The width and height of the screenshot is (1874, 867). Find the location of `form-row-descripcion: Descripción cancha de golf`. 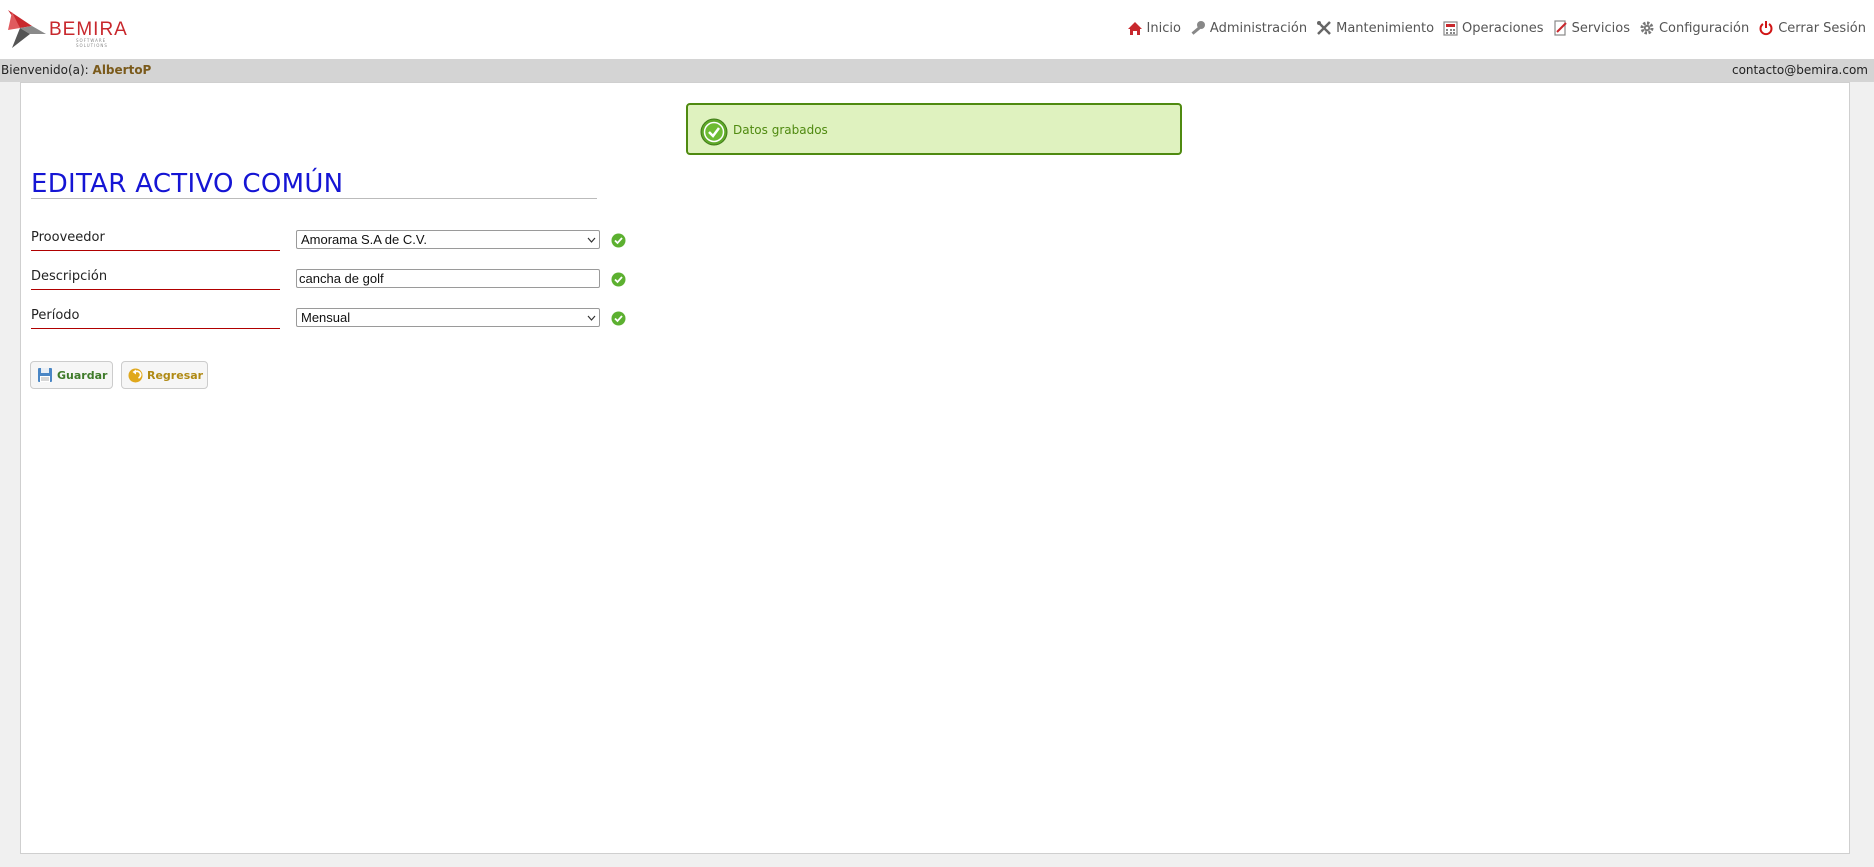

form-row-descripcion: Descripción cancha de golf is located at coordinates (331, 281).